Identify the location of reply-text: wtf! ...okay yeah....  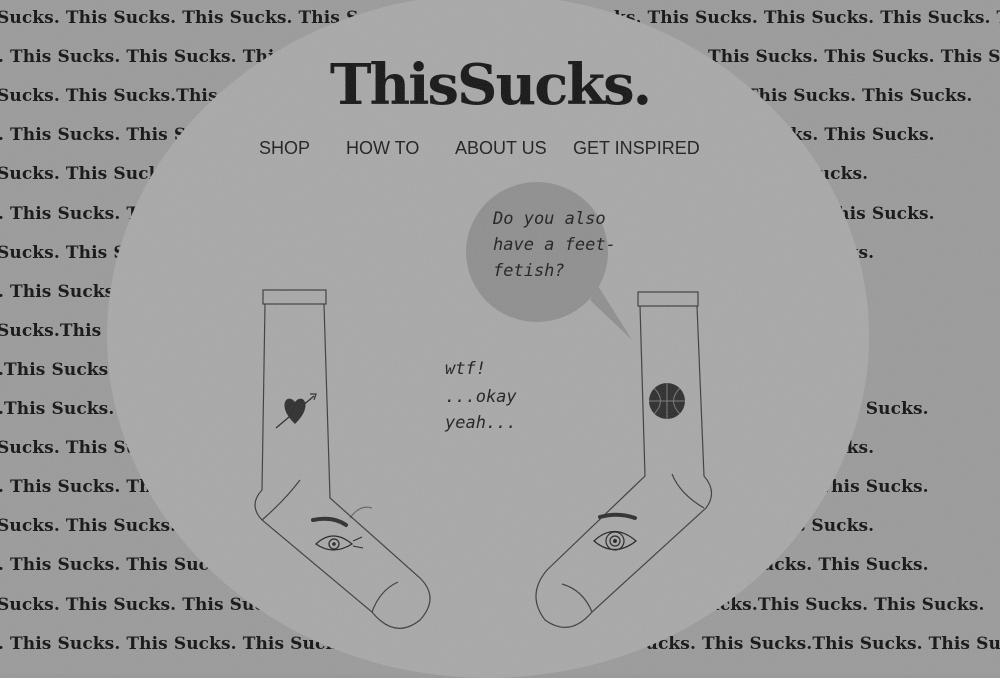
(480, 396).